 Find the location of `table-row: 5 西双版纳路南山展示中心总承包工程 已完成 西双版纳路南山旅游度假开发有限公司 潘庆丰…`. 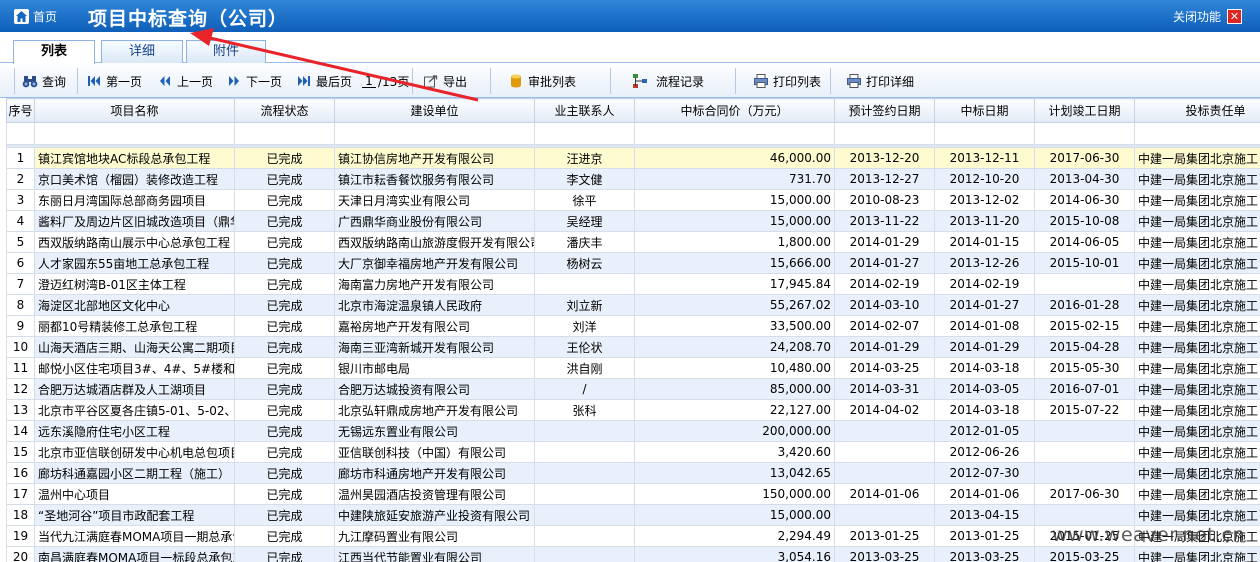

table-row: 5 西双版纳路南山展示中心总承包工程 已完成 西双版纳路南山旅游度假开发有限公司 潘庆丰… is located at coordinates (633, 242).